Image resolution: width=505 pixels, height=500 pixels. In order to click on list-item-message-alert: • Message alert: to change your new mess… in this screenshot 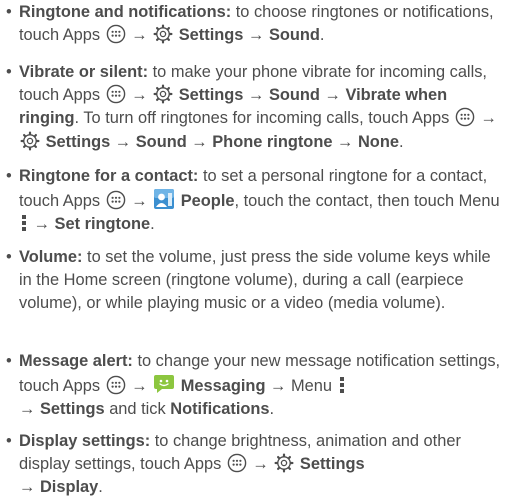, I will do `click(253, 385)`.